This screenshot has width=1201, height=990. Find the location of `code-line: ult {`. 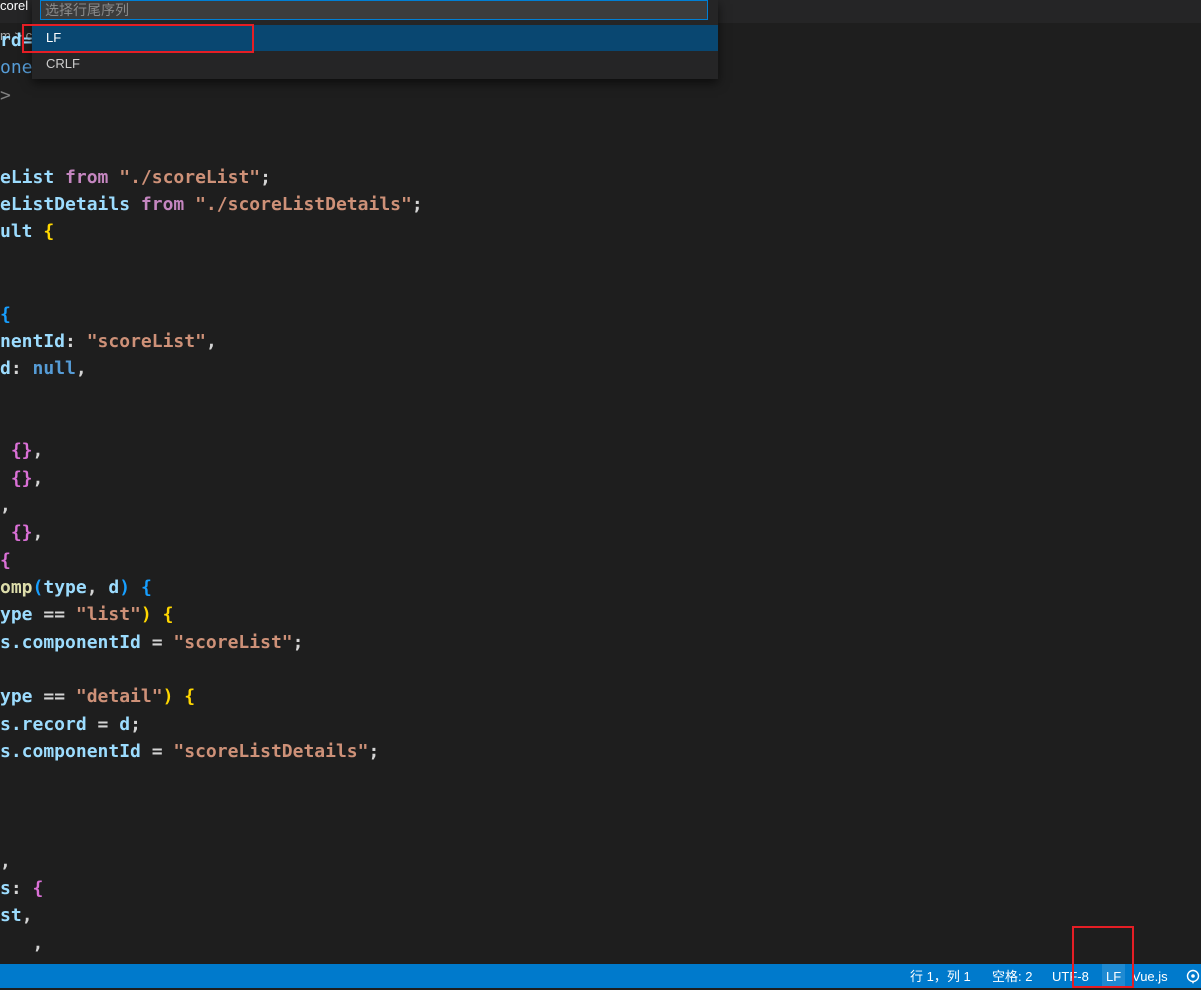

code-line: ult { is located at coordinates (27, 231).